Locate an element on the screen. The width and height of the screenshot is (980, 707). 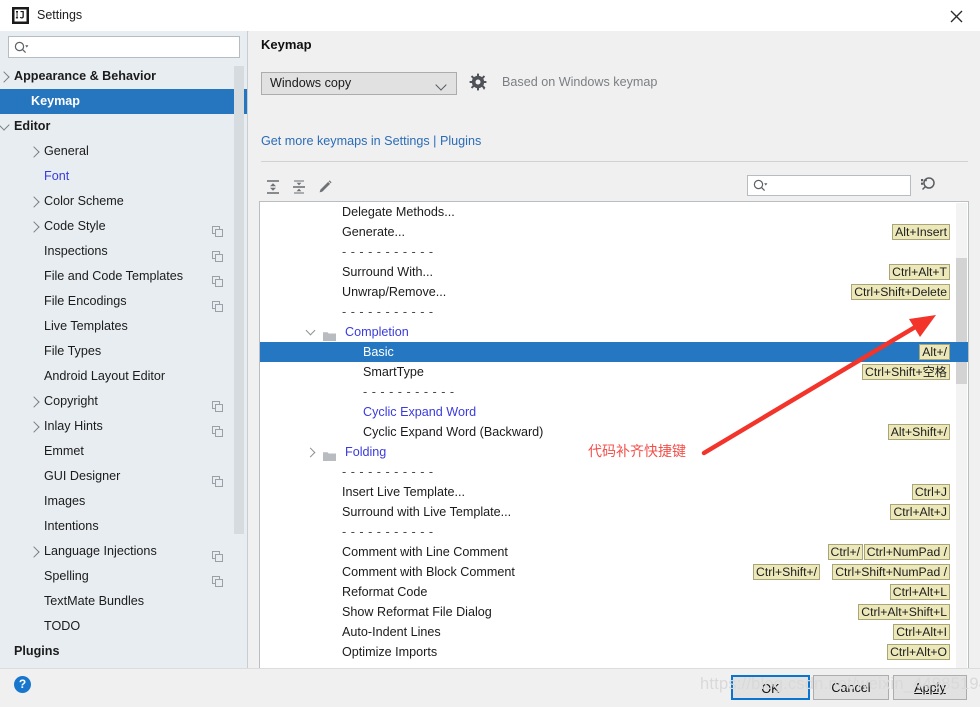
sidebar-scrollbar is located at coordinates (239, 300).